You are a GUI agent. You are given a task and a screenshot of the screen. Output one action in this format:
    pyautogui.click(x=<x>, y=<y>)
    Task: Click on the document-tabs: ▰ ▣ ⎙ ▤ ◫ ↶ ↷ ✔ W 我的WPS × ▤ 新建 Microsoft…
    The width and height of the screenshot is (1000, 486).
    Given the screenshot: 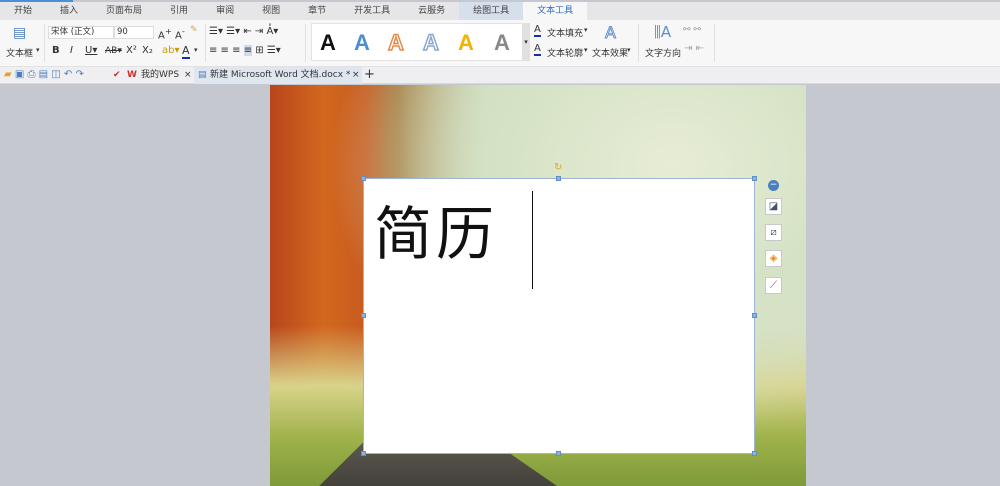 What is the action you would take?
    pyautogui.click(x=500, y=75)
    